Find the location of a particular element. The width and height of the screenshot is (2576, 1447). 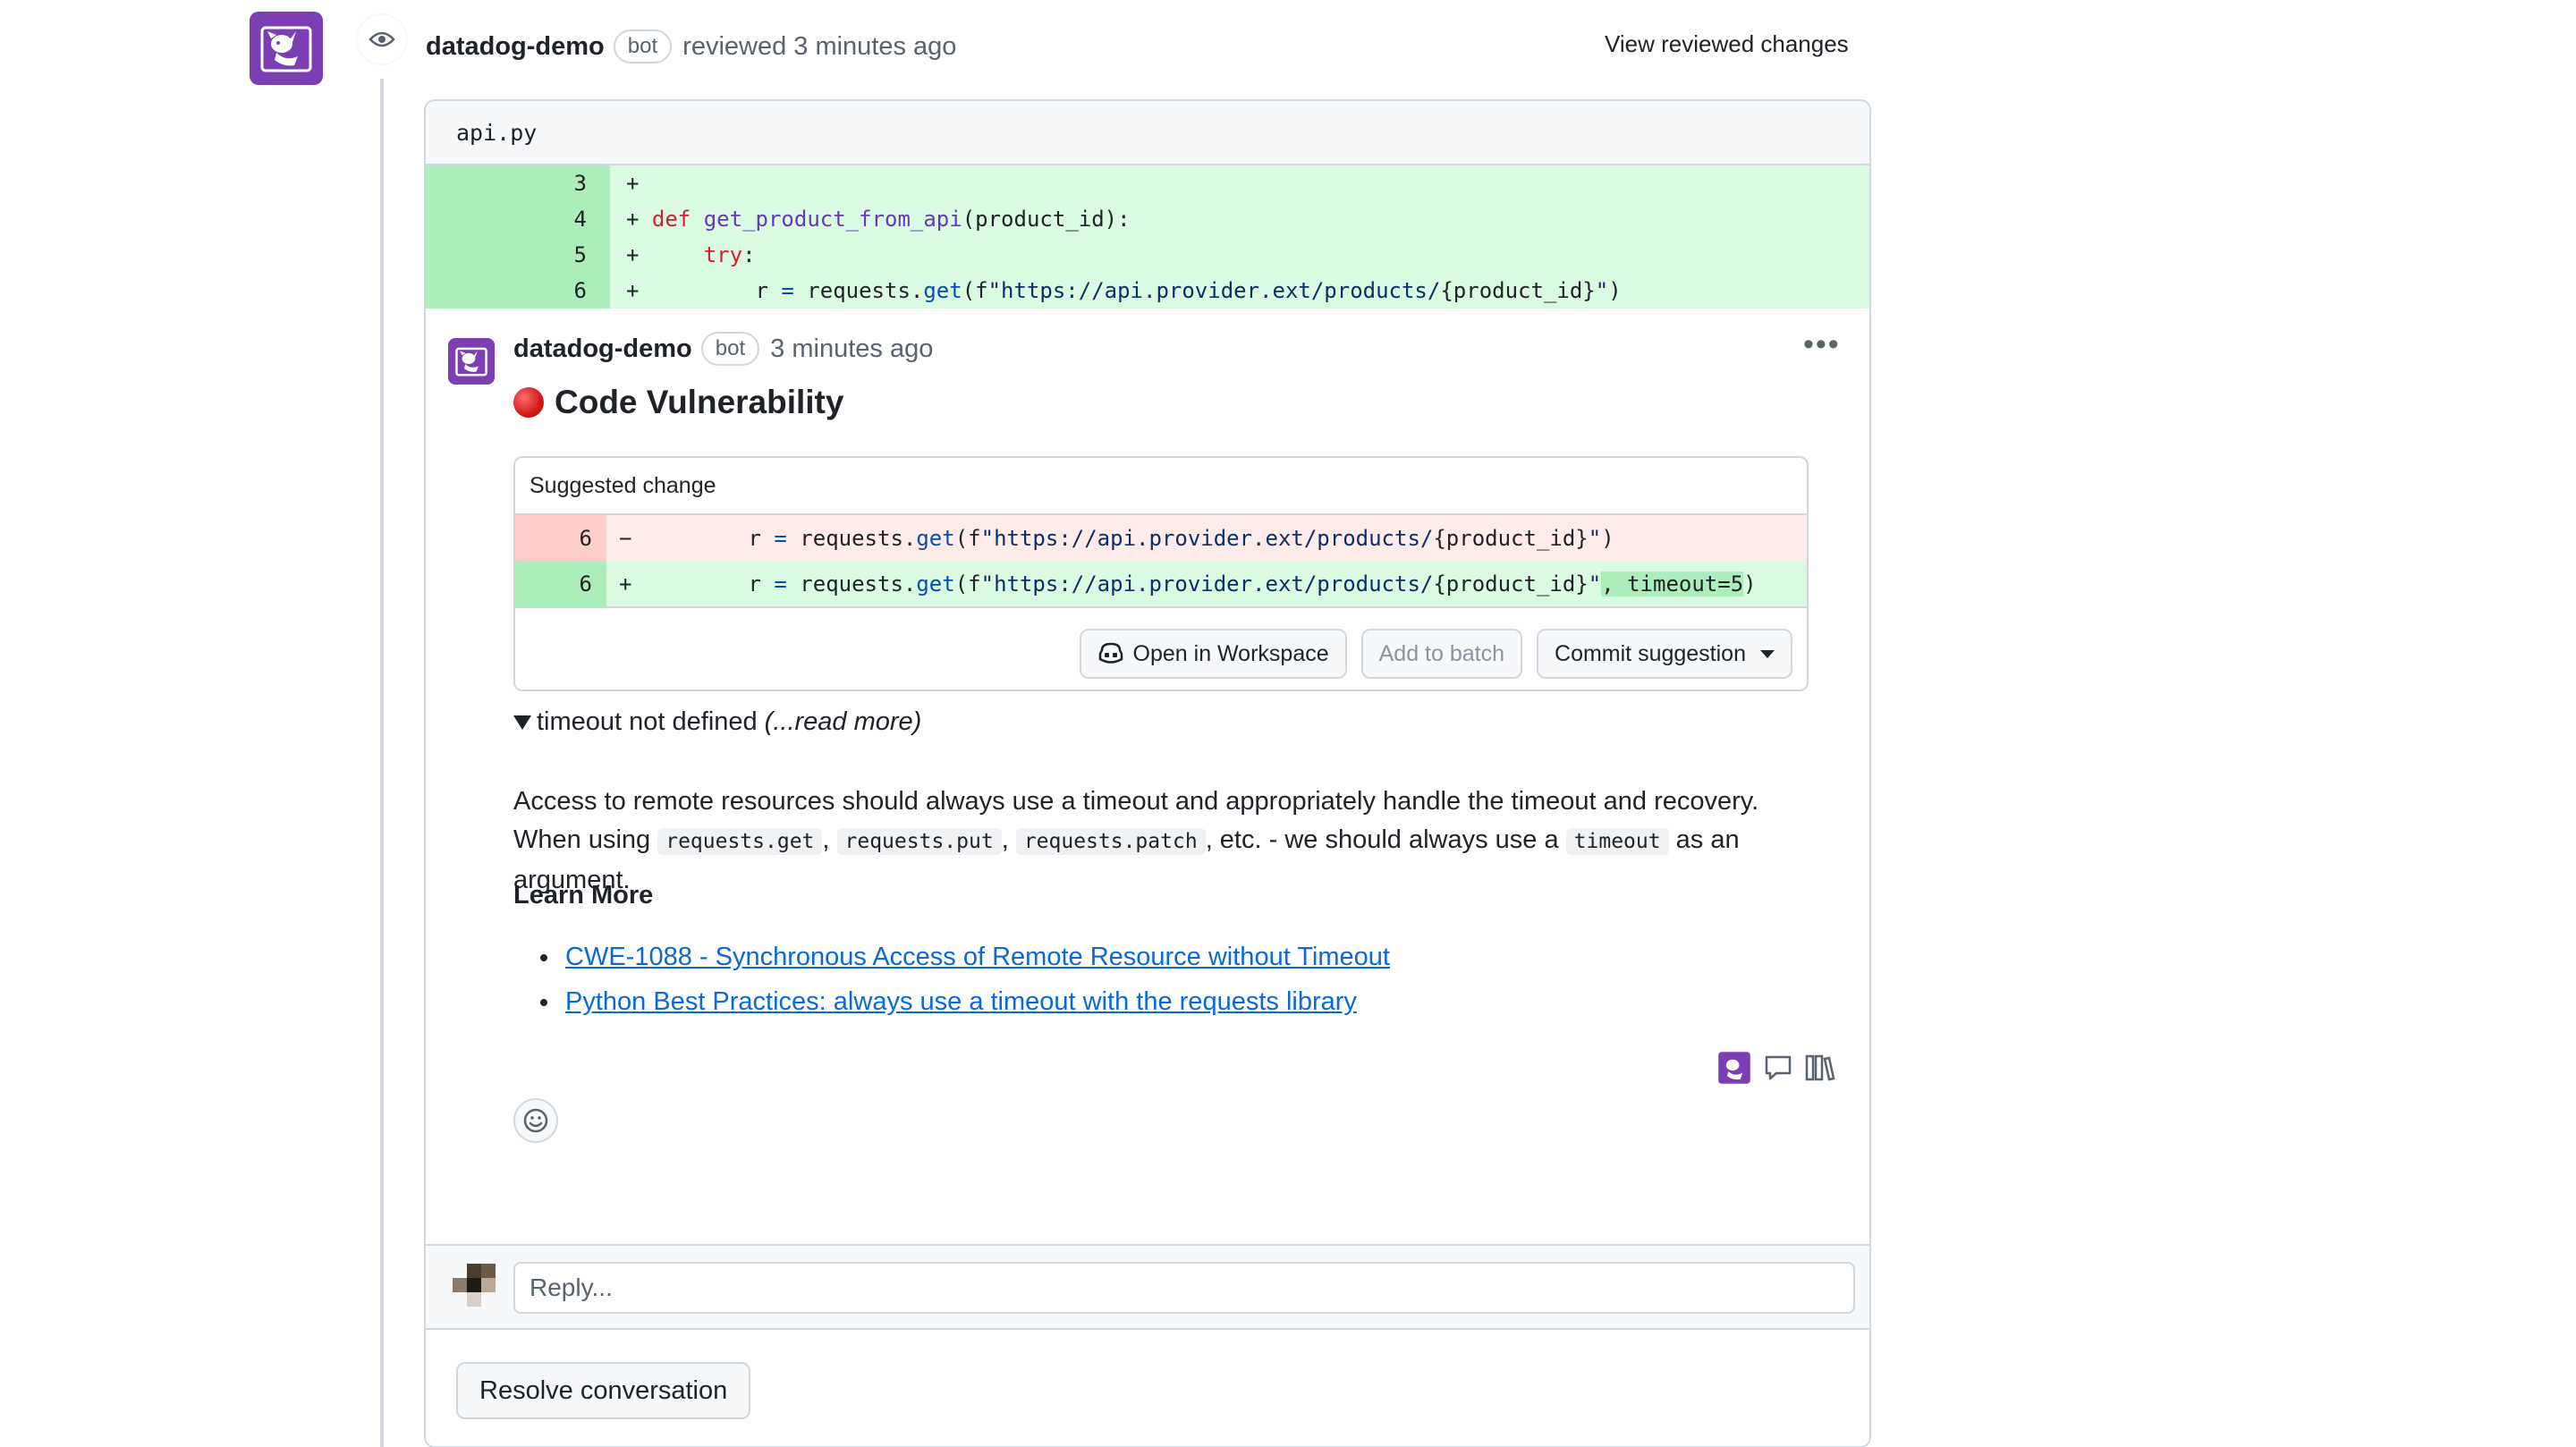

triangle-down-icon is located at coordinates (522, 722).